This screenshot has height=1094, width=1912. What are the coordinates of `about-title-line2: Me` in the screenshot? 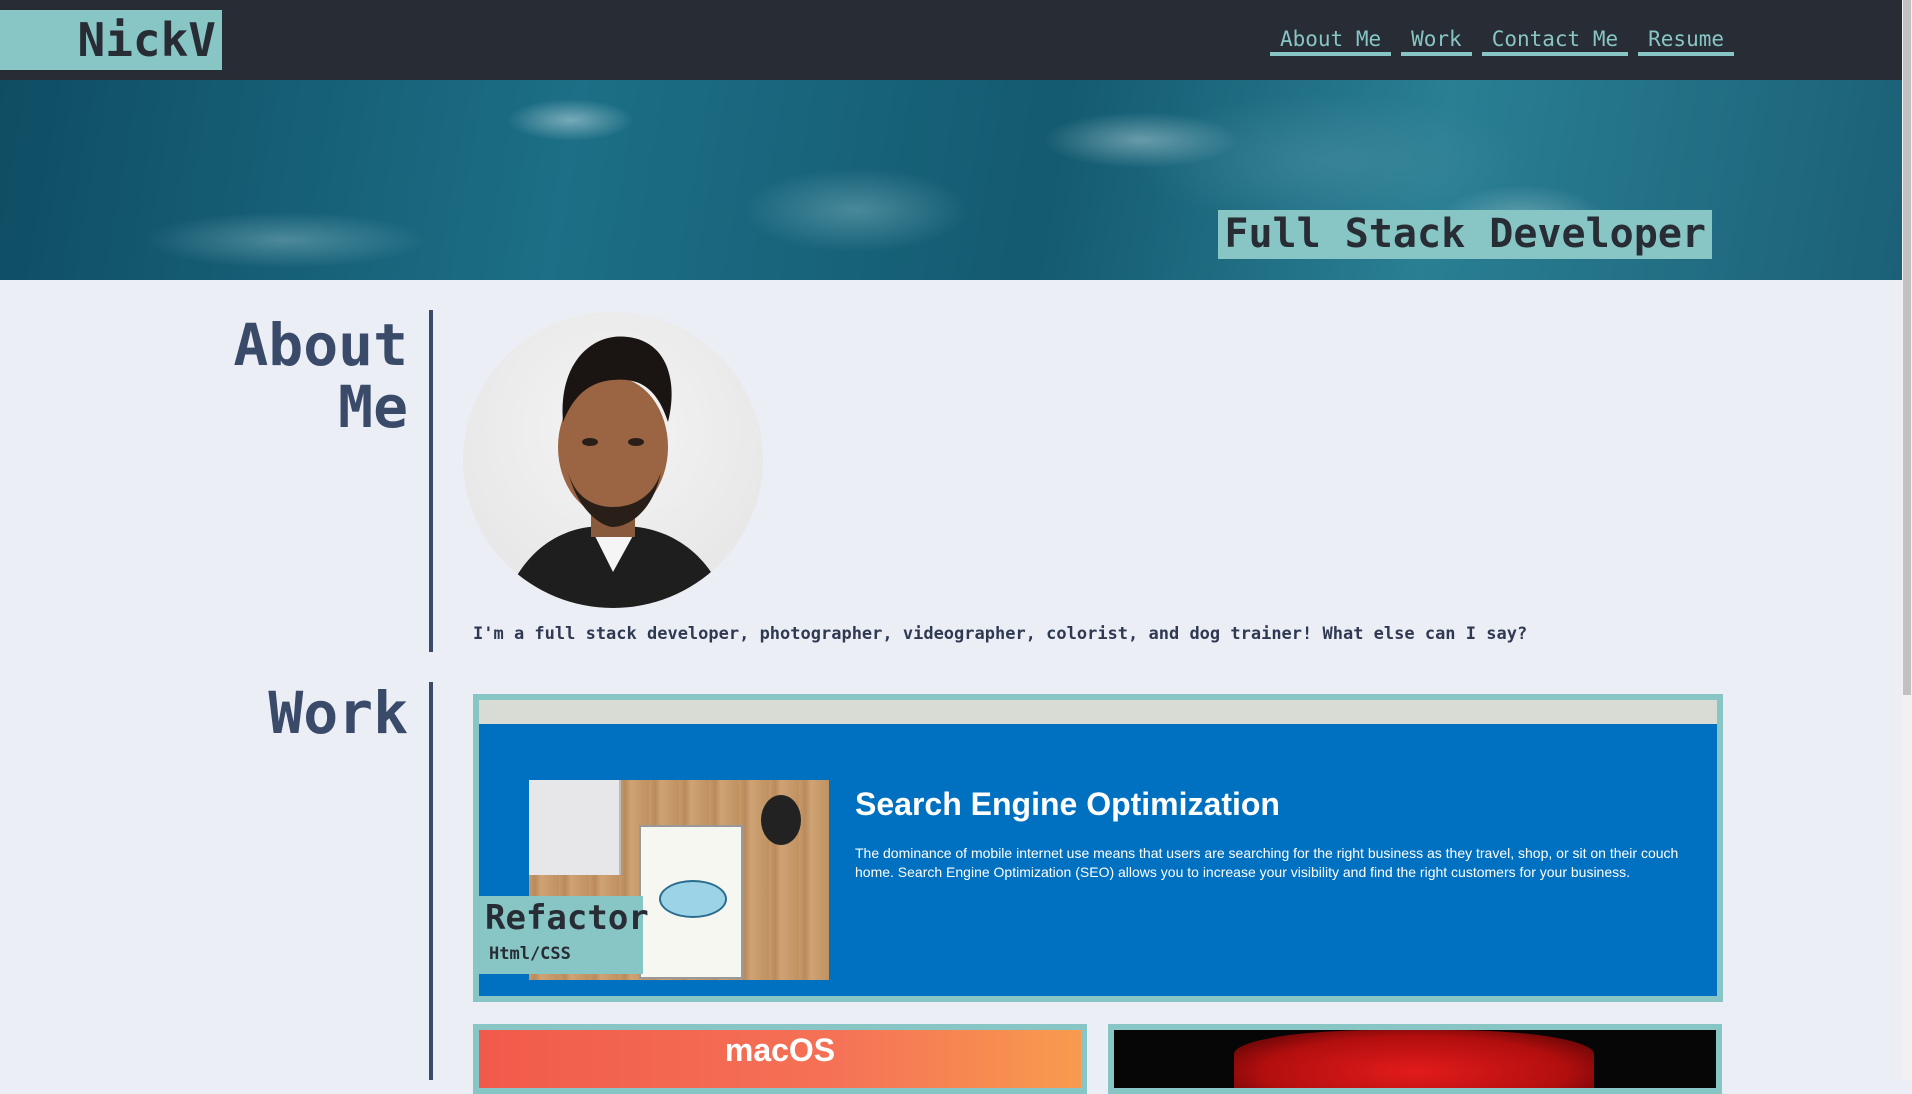 It's located at (373, 407).